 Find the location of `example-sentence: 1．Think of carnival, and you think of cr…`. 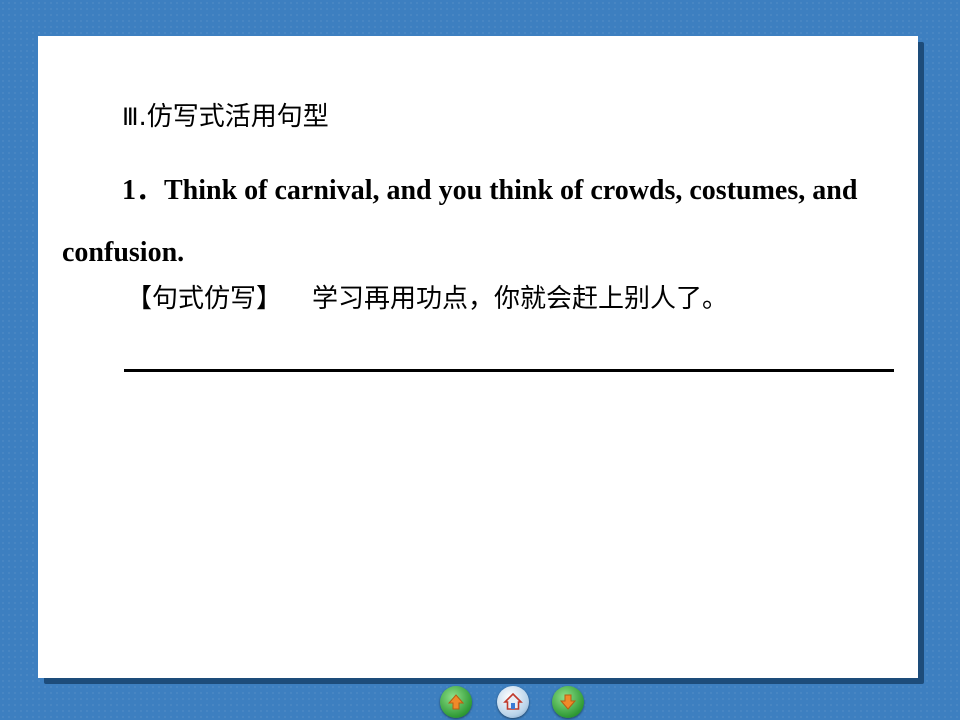

example-sentence: 1．Think of carnival, and you think of cr… is located at coordinates (460, 221).